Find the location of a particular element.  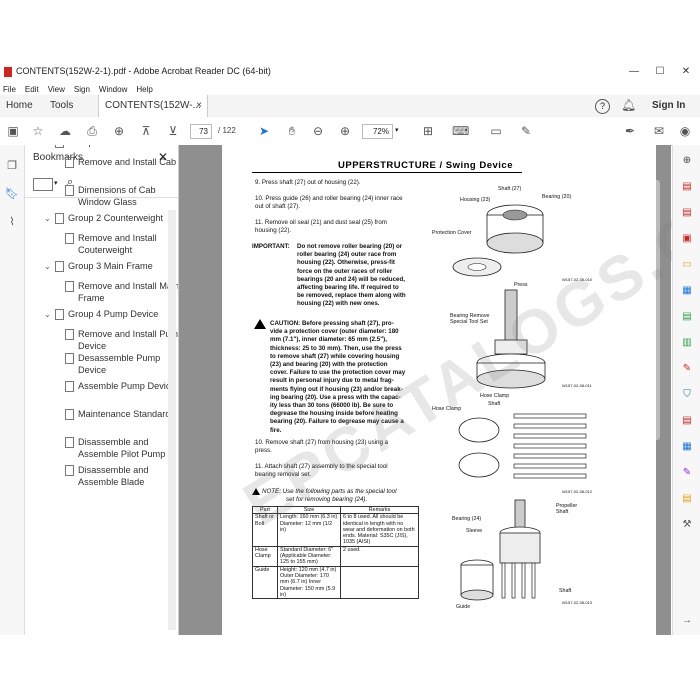

pen-icon: ✎ is located at coordinates (526, 131).